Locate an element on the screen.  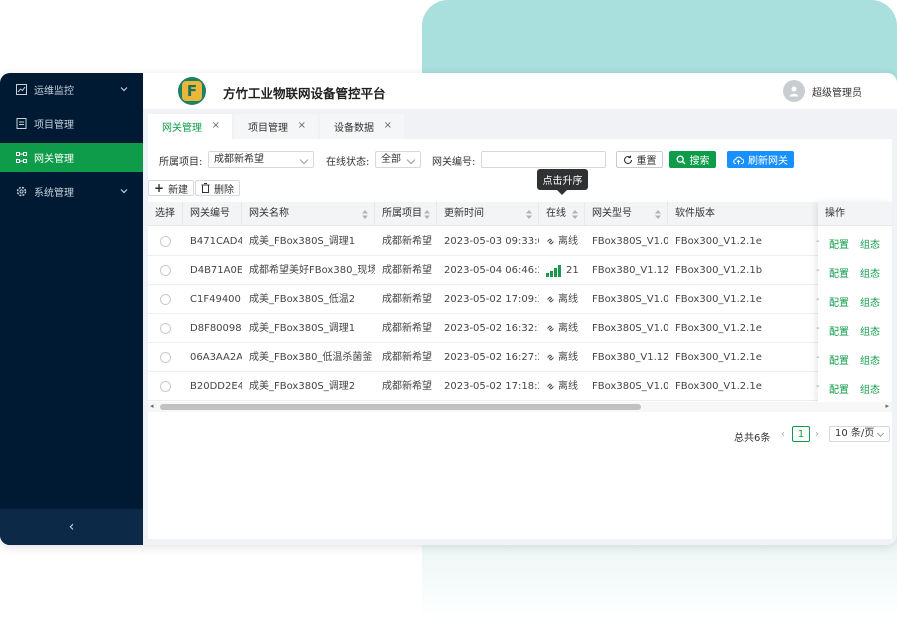
cell-time: 2023-05-02 16:32:11 is located at coordinates (491, 328).